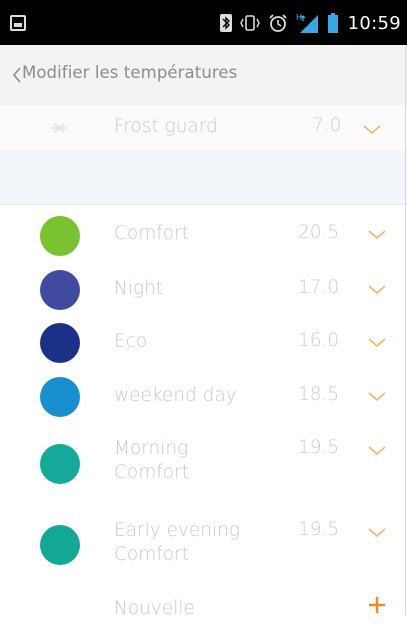 The width and height of the screenshot is (407, 628). What do you see at coordinates (151, 460) in the screenshot?
I see `item-label: Morning Comfort` at bounding box center [151, 460].